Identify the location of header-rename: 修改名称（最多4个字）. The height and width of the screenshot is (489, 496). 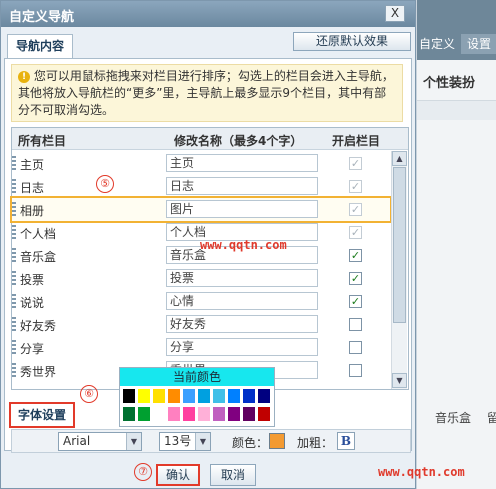
(238, 141).